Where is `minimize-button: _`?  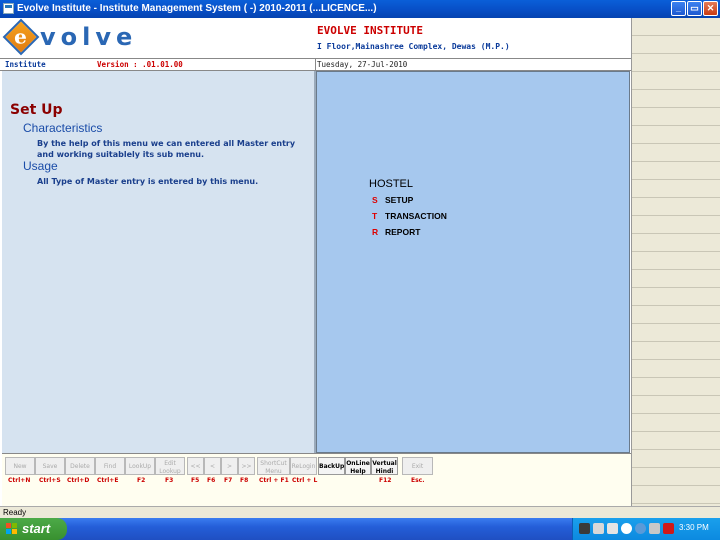 minimize-button: _ is located at coordinates (678, 8).